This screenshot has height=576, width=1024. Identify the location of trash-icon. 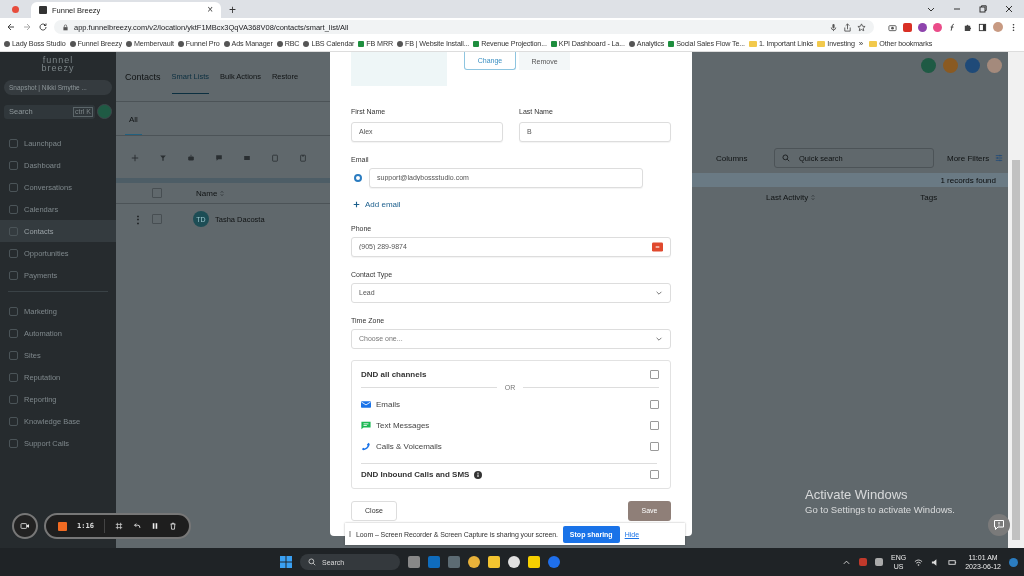
(172, 526).